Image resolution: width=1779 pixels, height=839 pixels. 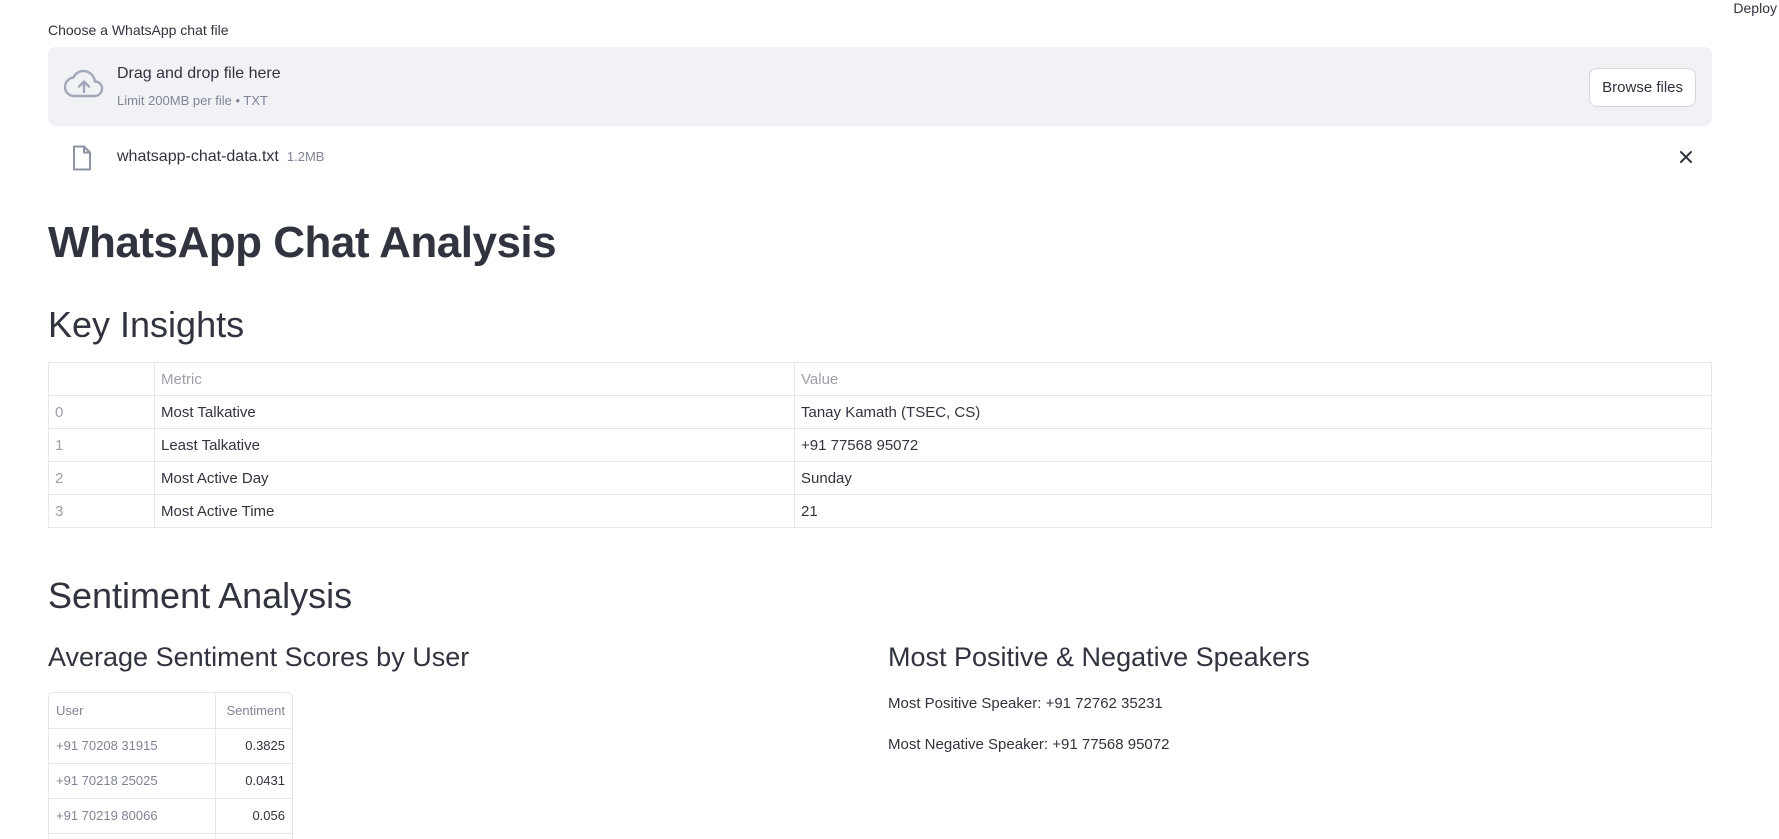 I want to click on close-icon, so click(x=1686, y=157).